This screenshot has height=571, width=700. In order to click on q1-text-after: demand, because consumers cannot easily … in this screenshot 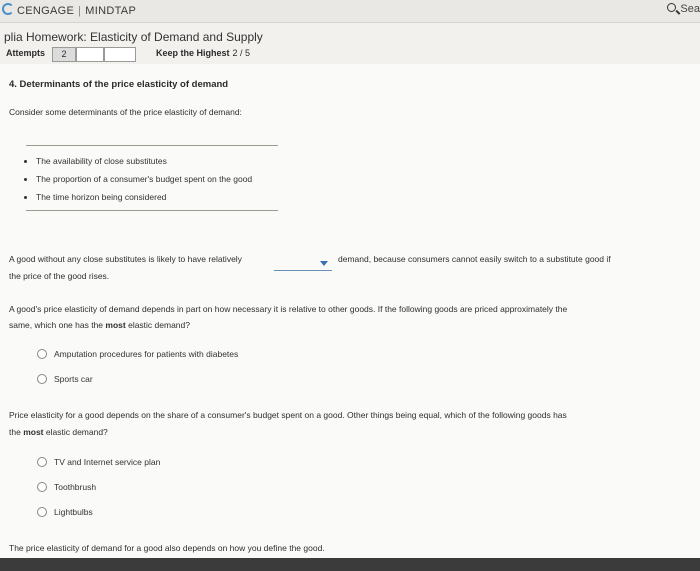, I will do `click(474, 259)`.